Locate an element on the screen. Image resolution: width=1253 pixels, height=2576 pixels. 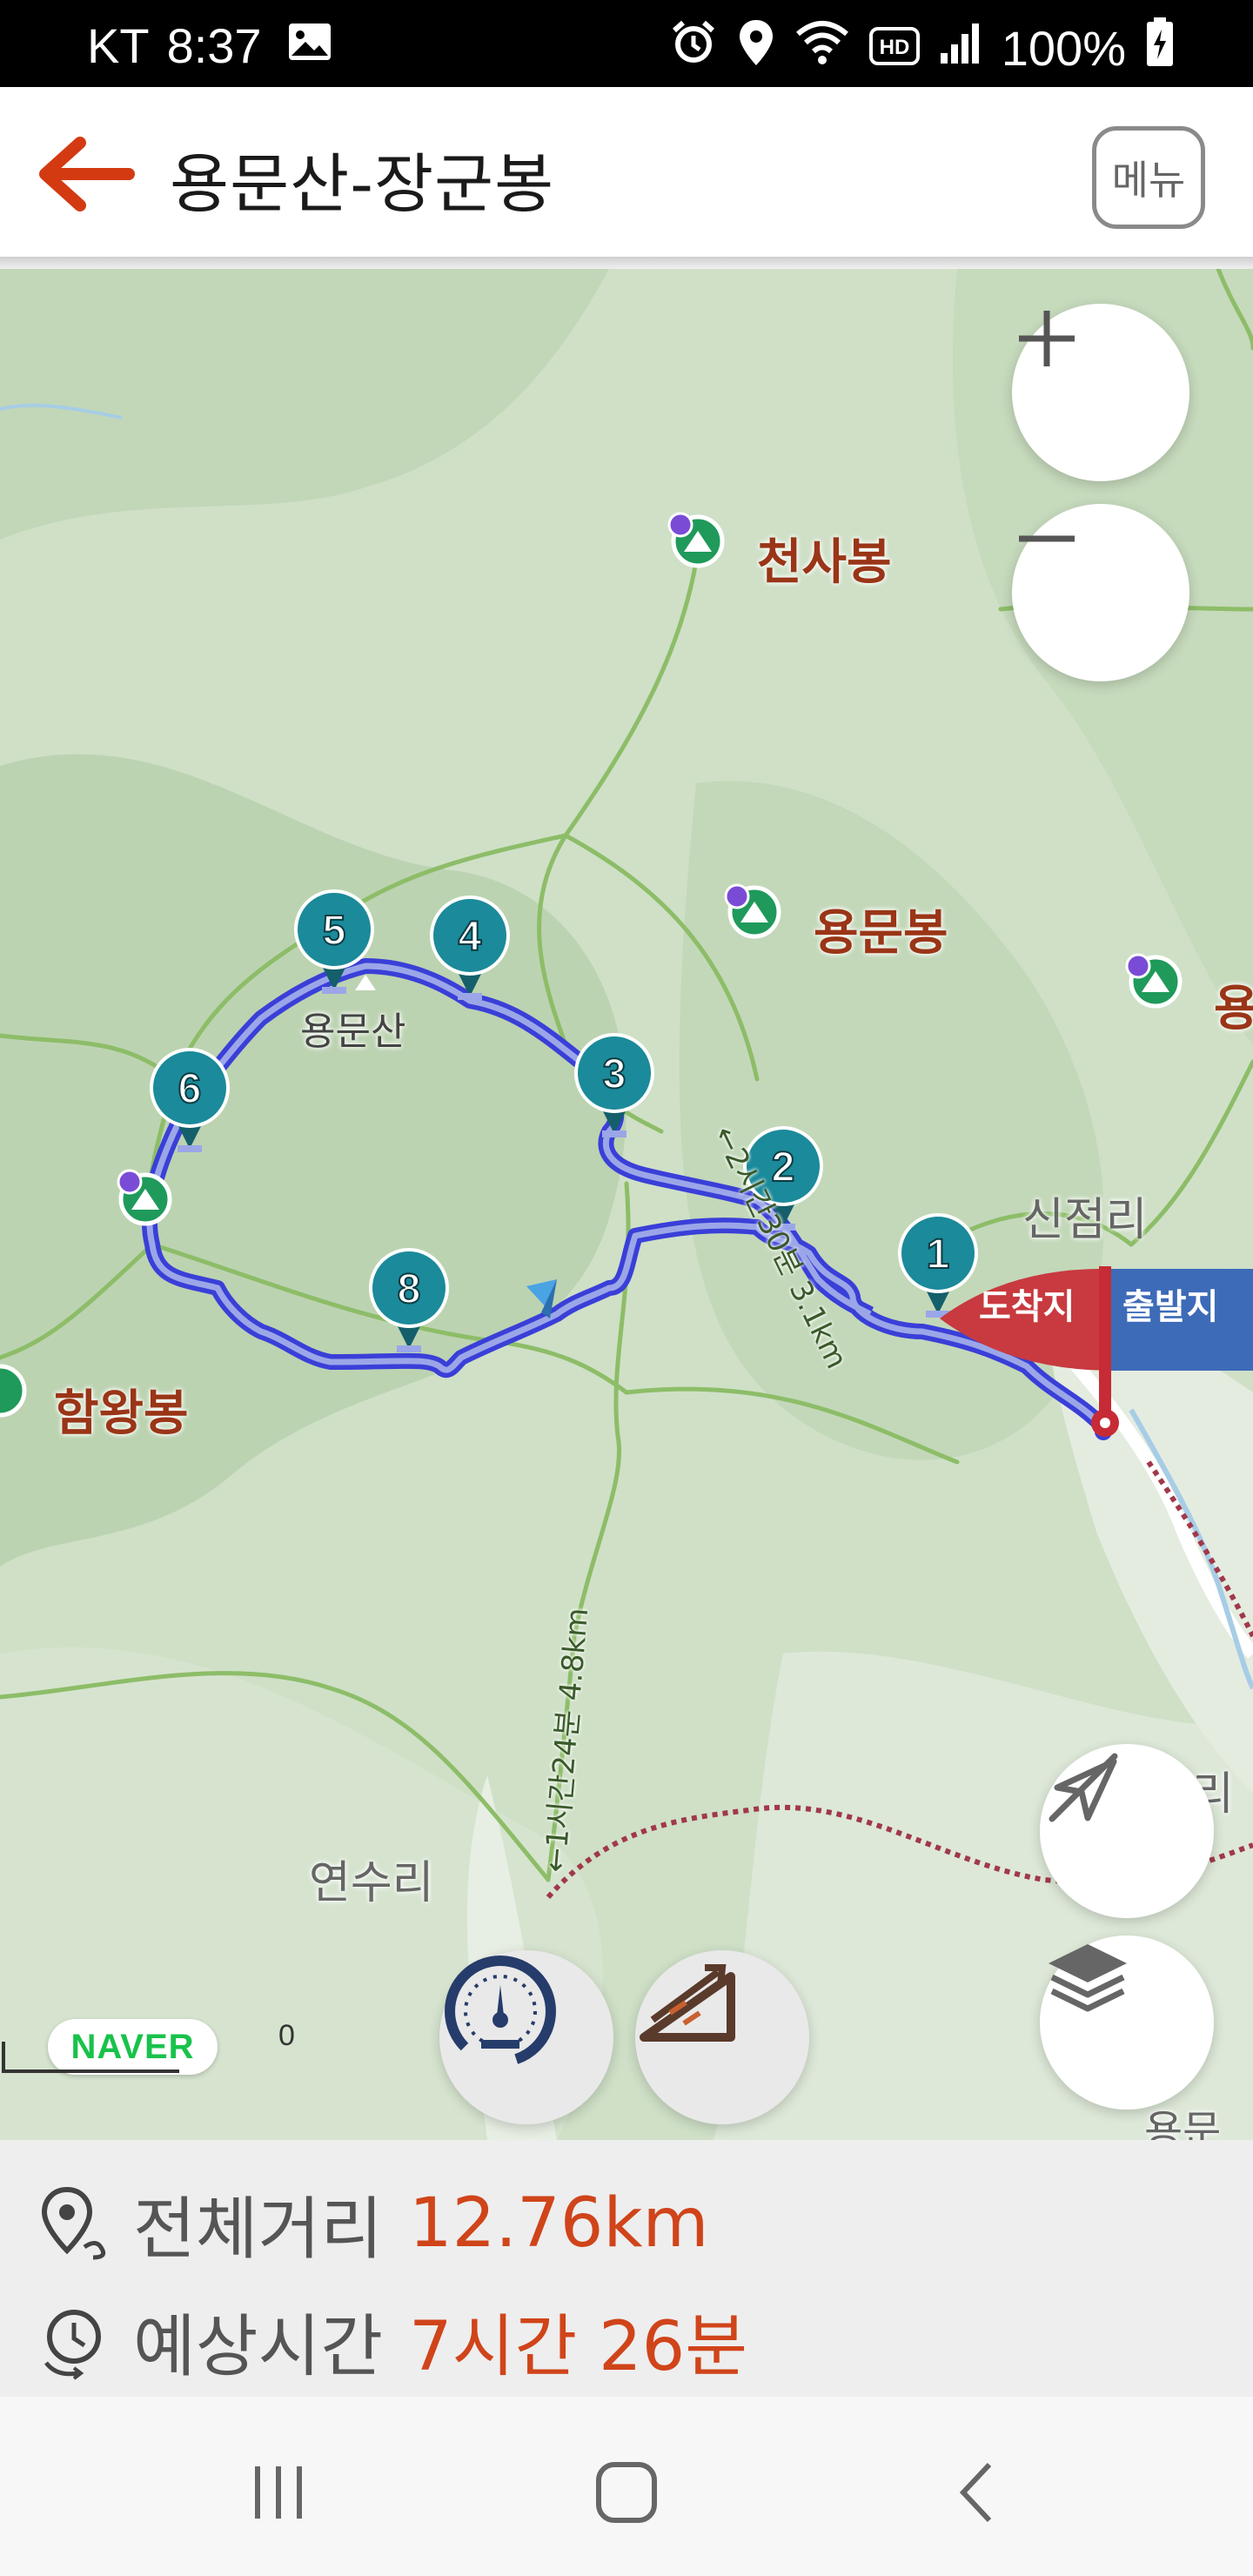
place-label-sinjeomri: 신점리 is located at coordinates (1085, 1220).